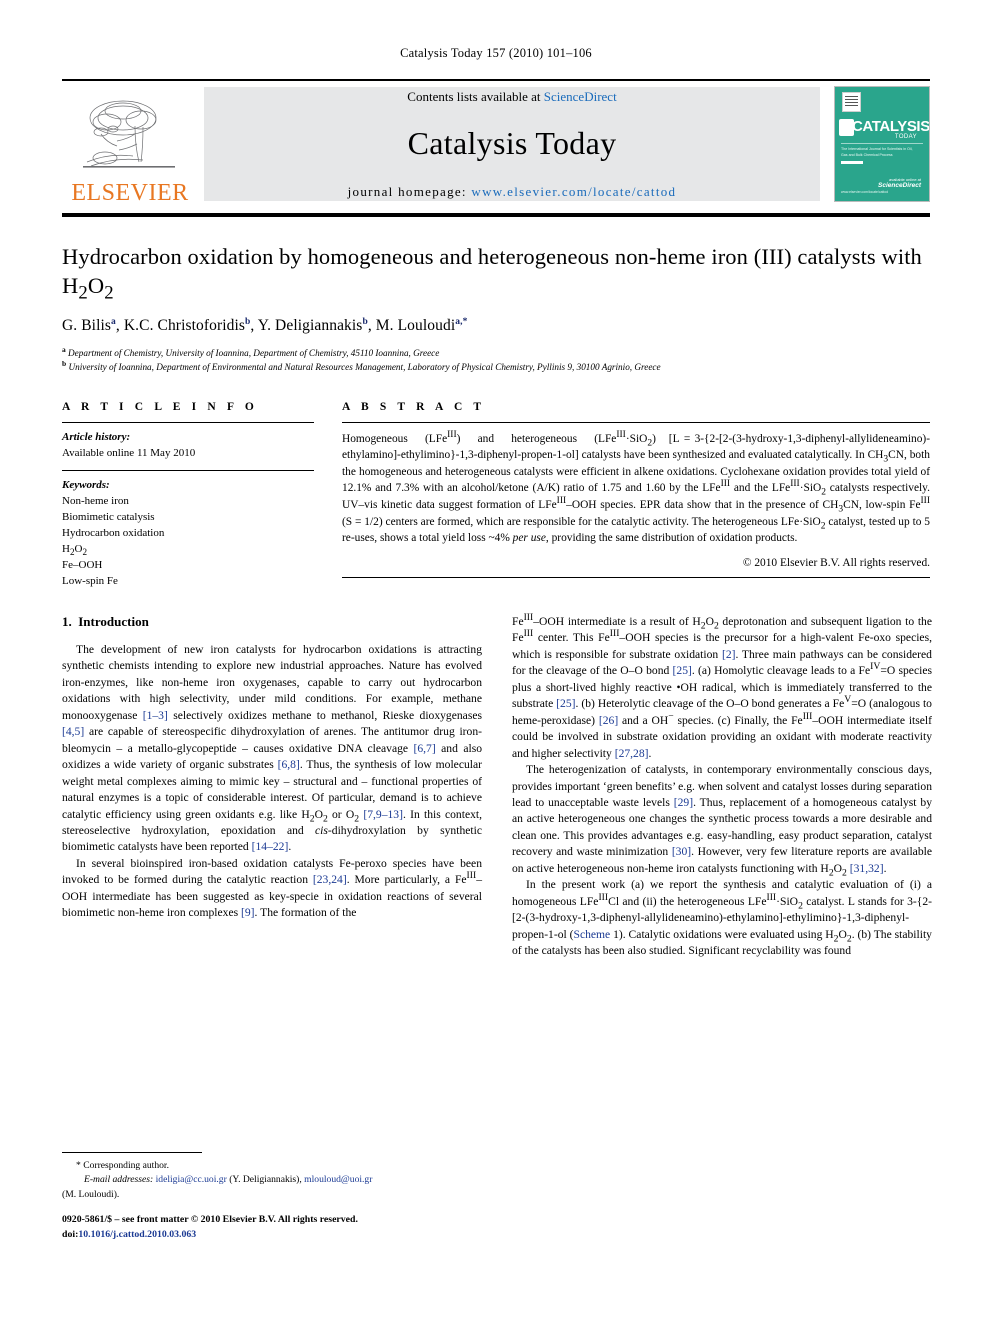  Describe the element at coordinates (67, 621) in the screenshot. I see `section-number: 1.` at that location.